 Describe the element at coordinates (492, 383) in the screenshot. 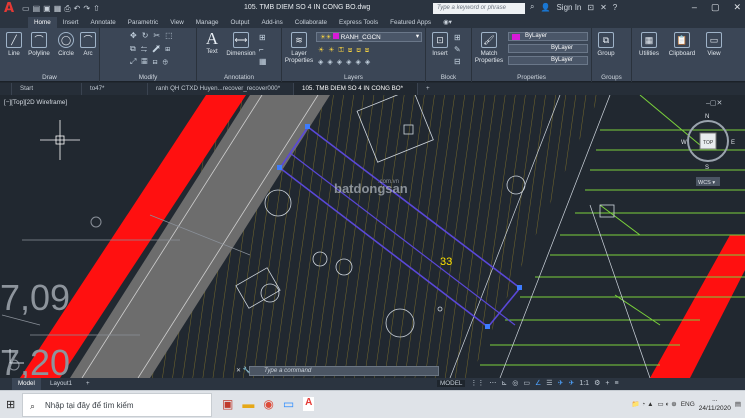

I see `snap-icon: ⋯` at that location.